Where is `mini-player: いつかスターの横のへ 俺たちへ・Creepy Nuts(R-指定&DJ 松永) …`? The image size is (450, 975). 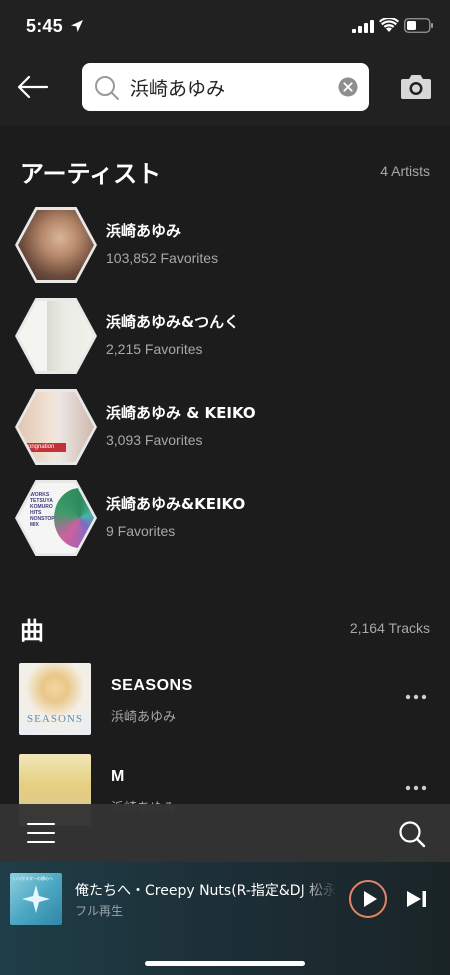
mini-player: いつかスターの横のへ 俺たちへ・Creepy Nuts(R-指定&DJ 松永) … is located at coordinates (225, 918).